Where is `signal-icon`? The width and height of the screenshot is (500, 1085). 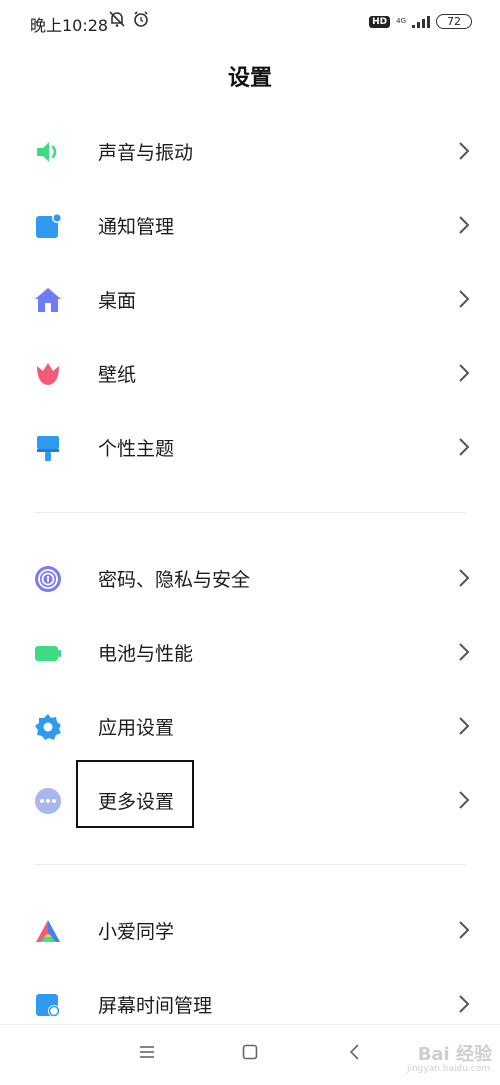
signal-icon is located at coordinates (421, 21).